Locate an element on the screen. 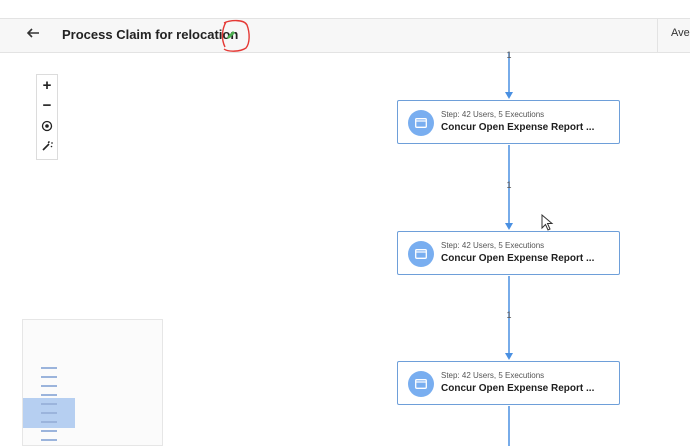 This screenshot has width=690, height=446. arrow-left-icon is located at coordinates (32, 33).